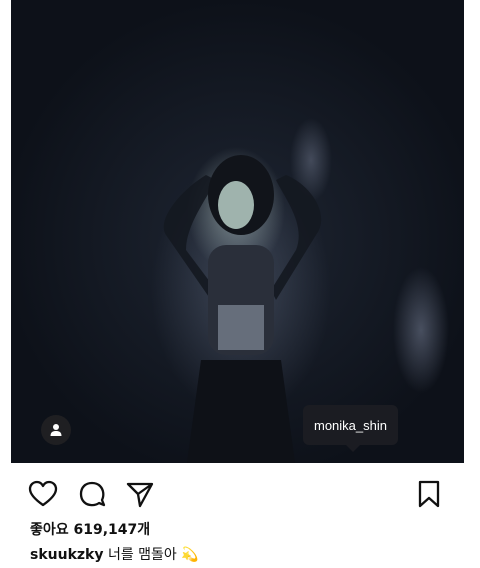  I want to click on save-button, so click(429, 494).